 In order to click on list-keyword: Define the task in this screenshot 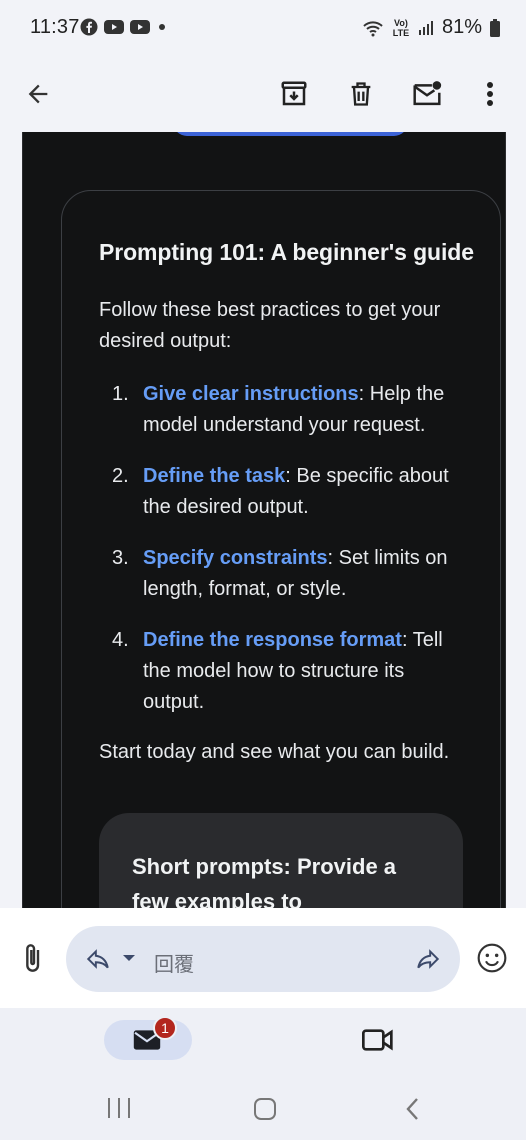, I will do `click(214, 476)`.